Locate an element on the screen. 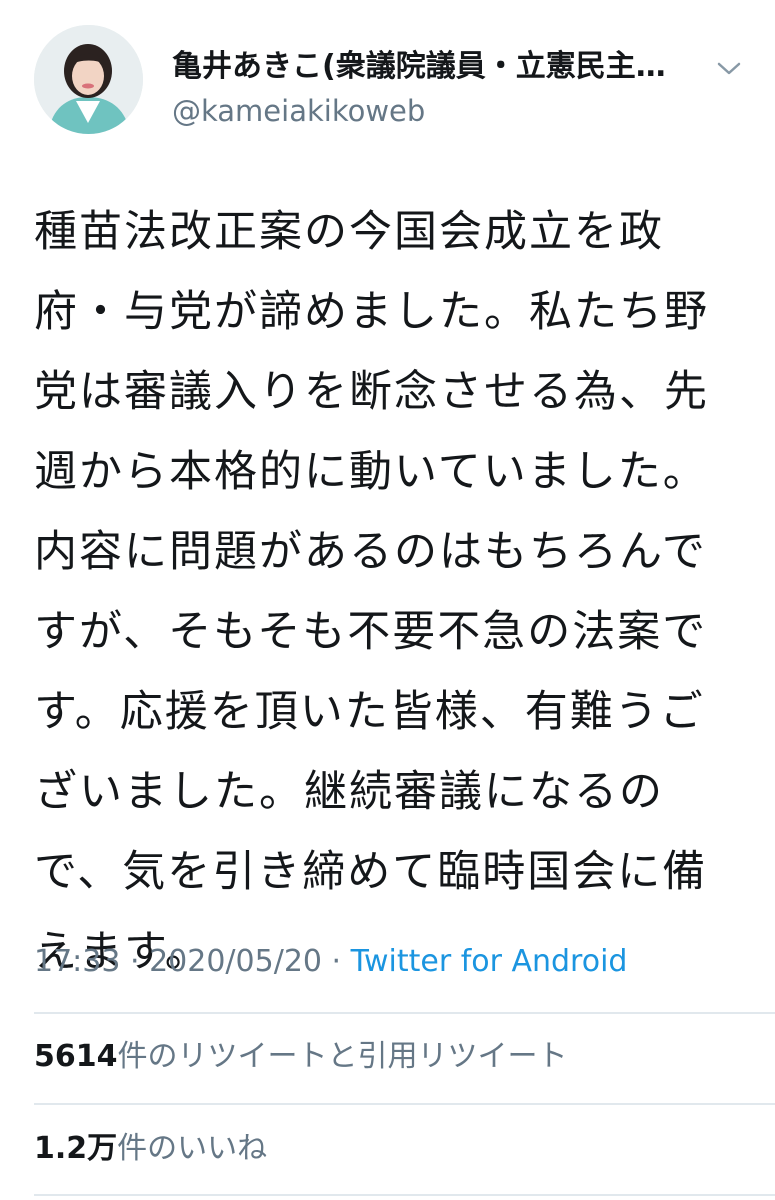 Image resolution: width=775 pixels, height=1200 pixels. tweet-text-line: 党は審議入りを断念させる為、先 is located at coordinates (371, 392).